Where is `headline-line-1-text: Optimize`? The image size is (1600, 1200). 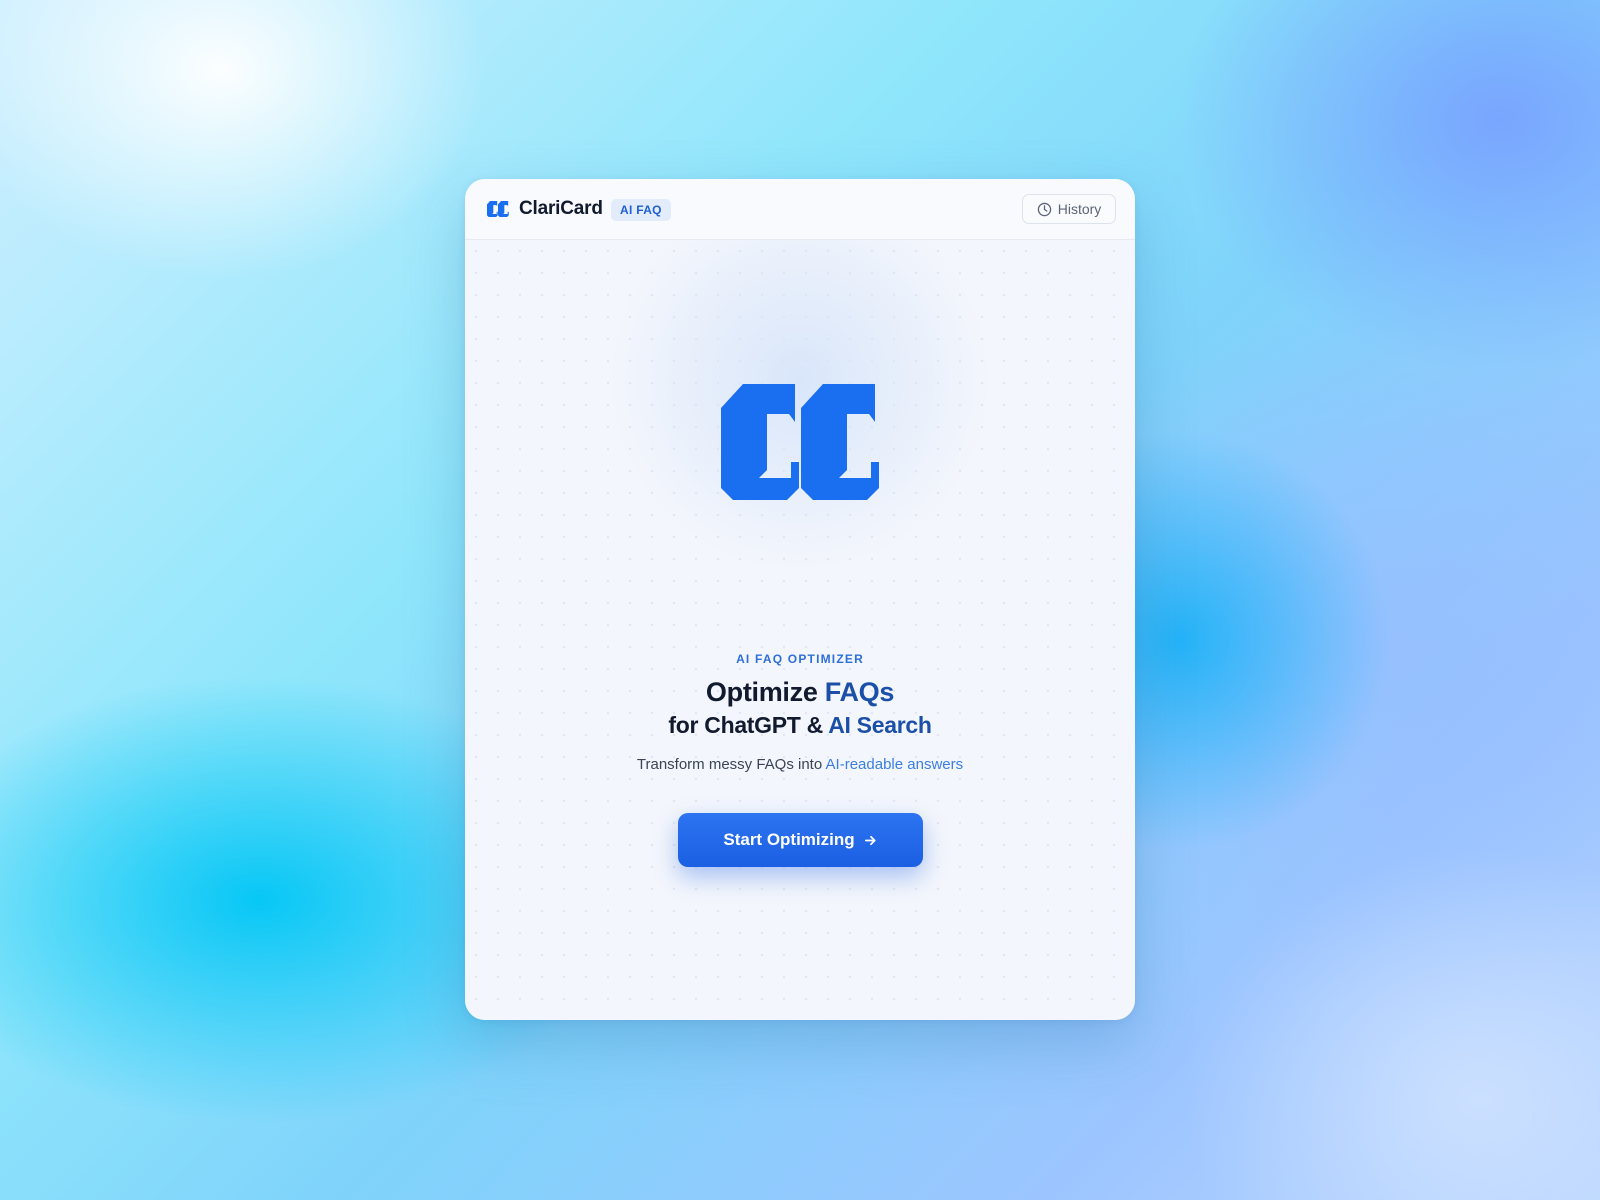
headline-line-1-text: Optimize is located at coordinates (765, 692).